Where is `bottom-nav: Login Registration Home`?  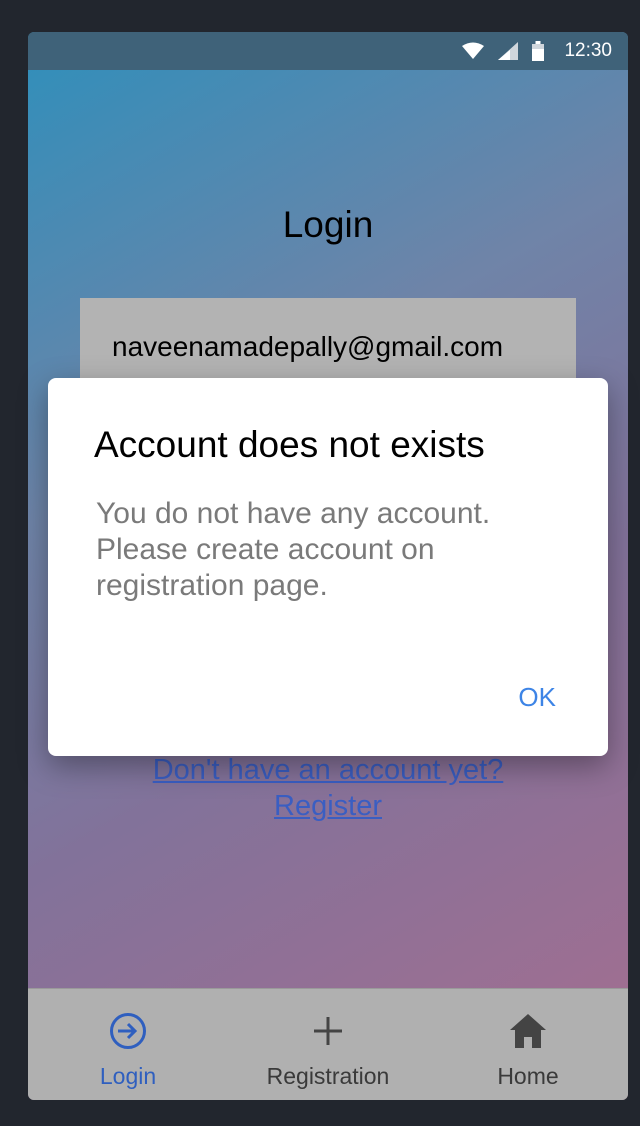
bottom-nav: Login Registration Home is located at coordinates (328, 1044).